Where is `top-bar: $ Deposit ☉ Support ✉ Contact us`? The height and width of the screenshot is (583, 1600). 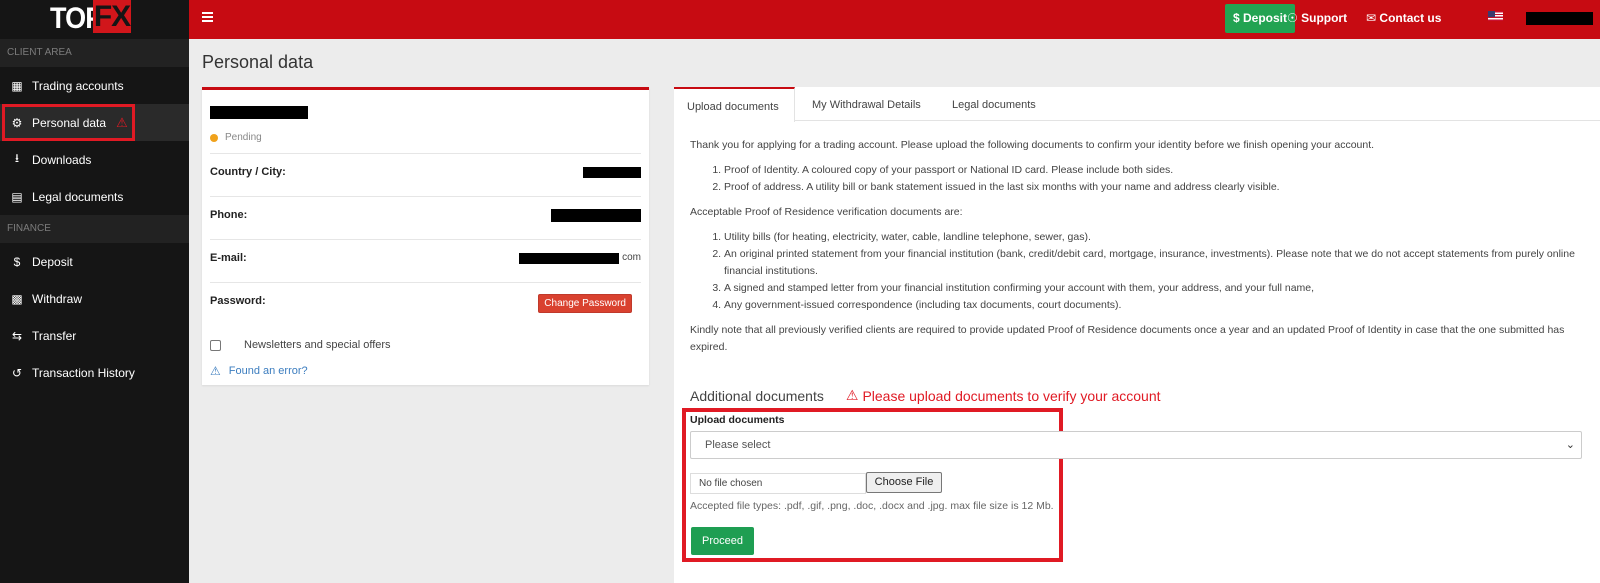
top-bar: $ Deposit ☉ Support ✉ Contact us is located at coordinates (894, 19).